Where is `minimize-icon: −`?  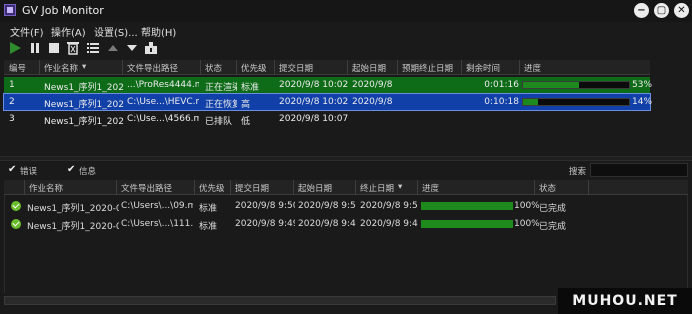
minimize-icon: − is located at coordinates (641, 10).